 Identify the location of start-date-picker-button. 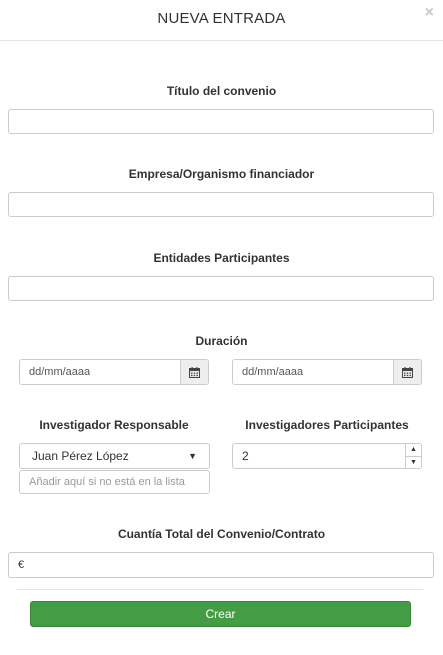
(194, 372).